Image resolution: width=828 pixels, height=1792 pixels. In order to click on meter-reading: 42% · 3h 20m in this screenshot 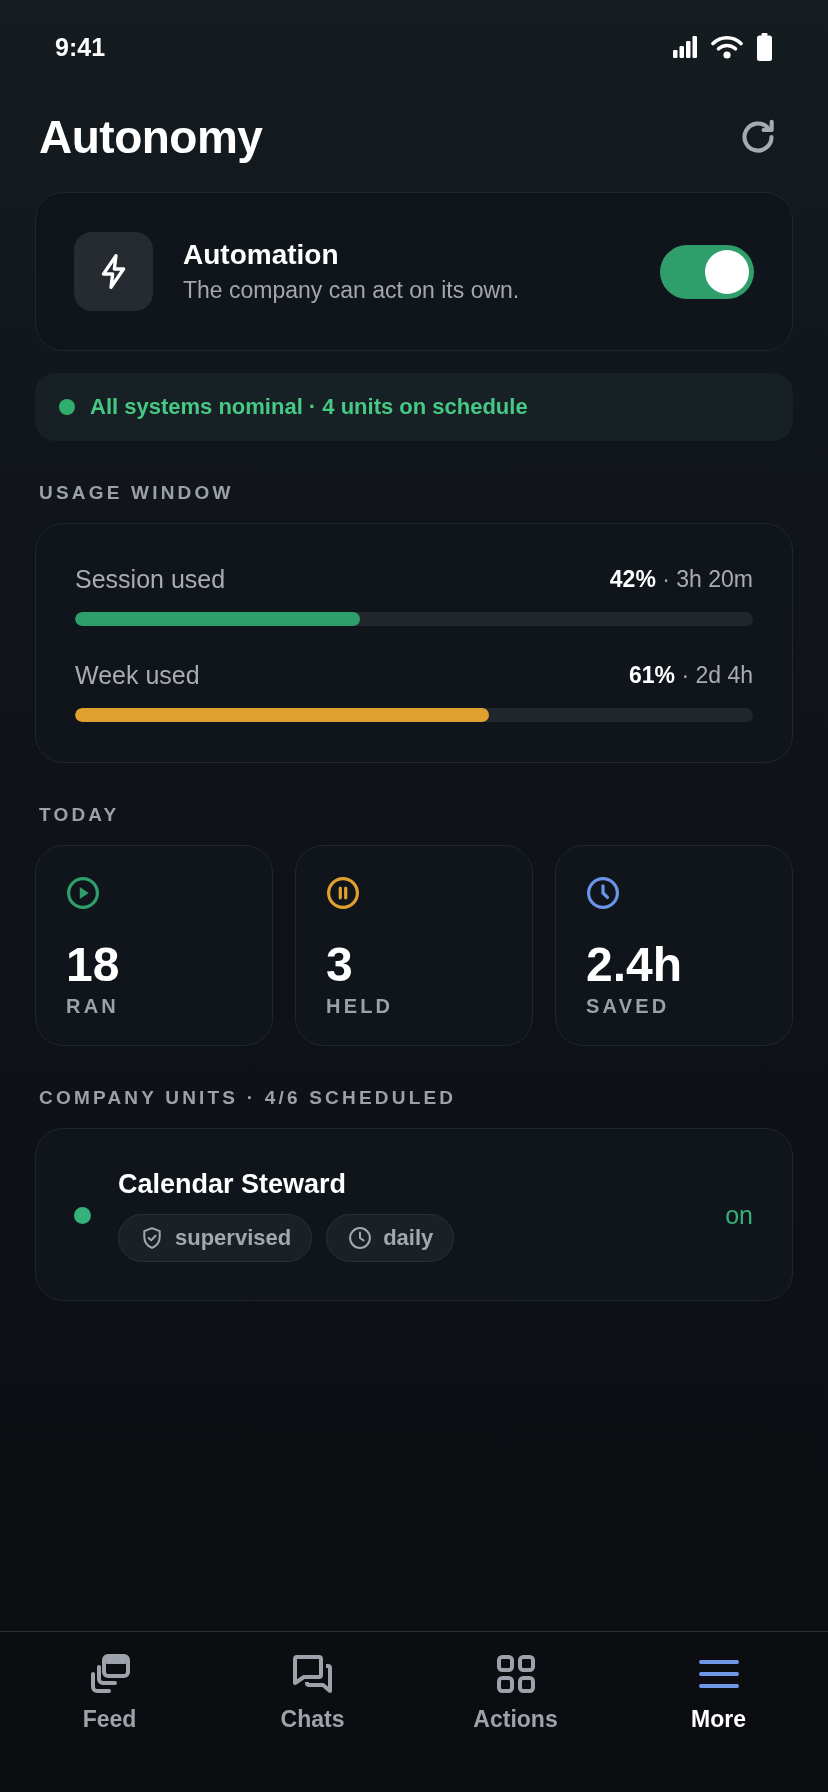, I will do `click(681, 579)`.